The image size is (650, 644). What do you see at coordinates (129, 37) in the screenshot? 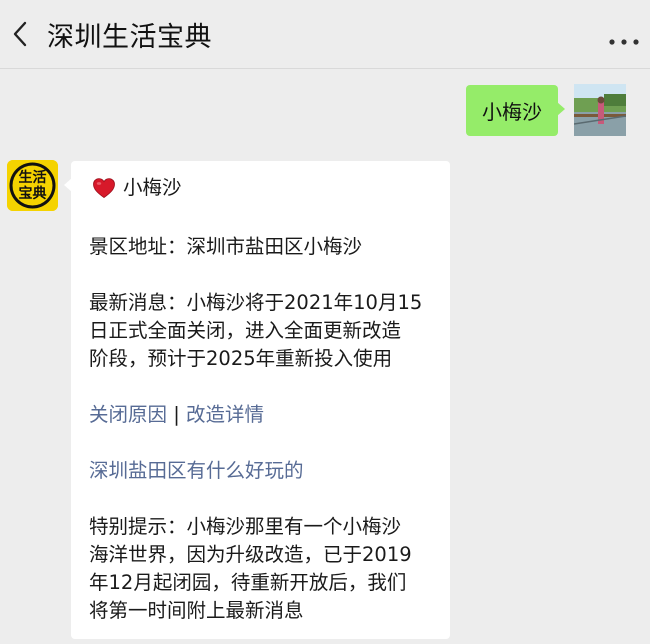
I see `page-title: 深圳生活宝典` at bounding box center [129, 37].